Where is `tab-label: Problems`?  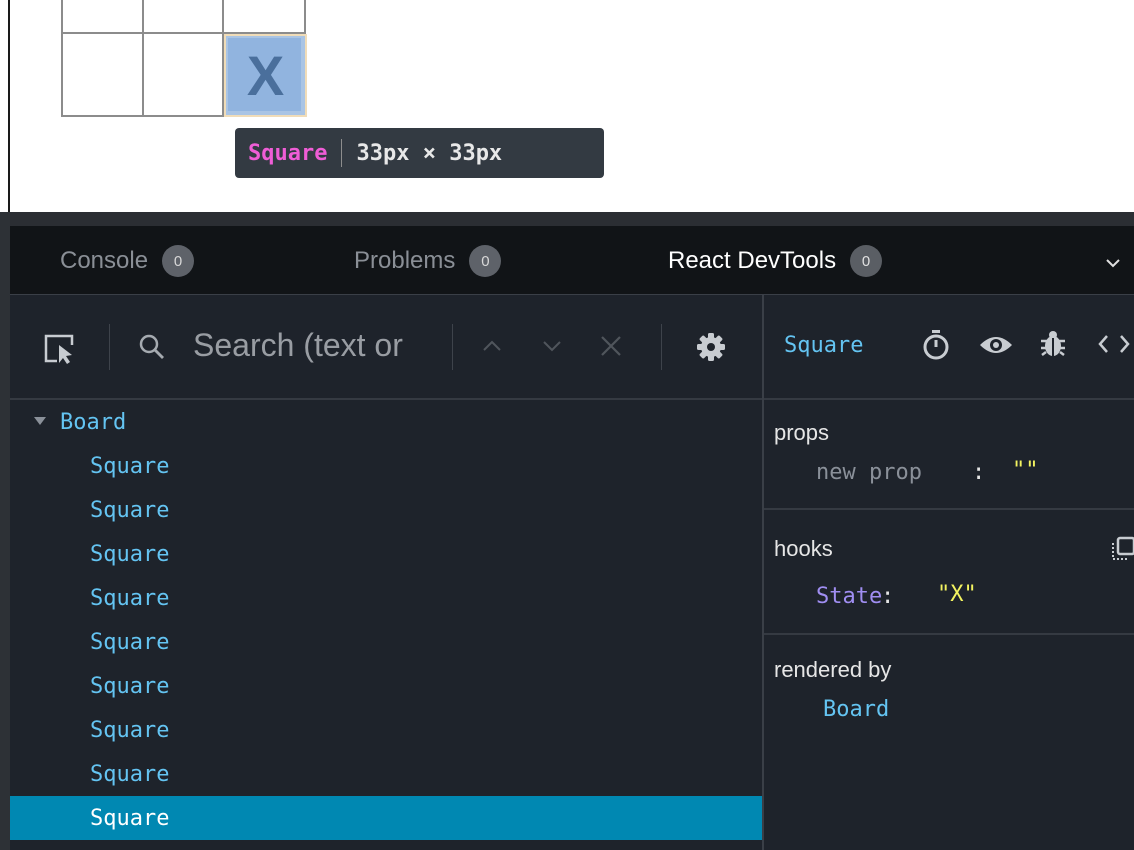
tab-label: Problems is located at coordinates (405, 260).